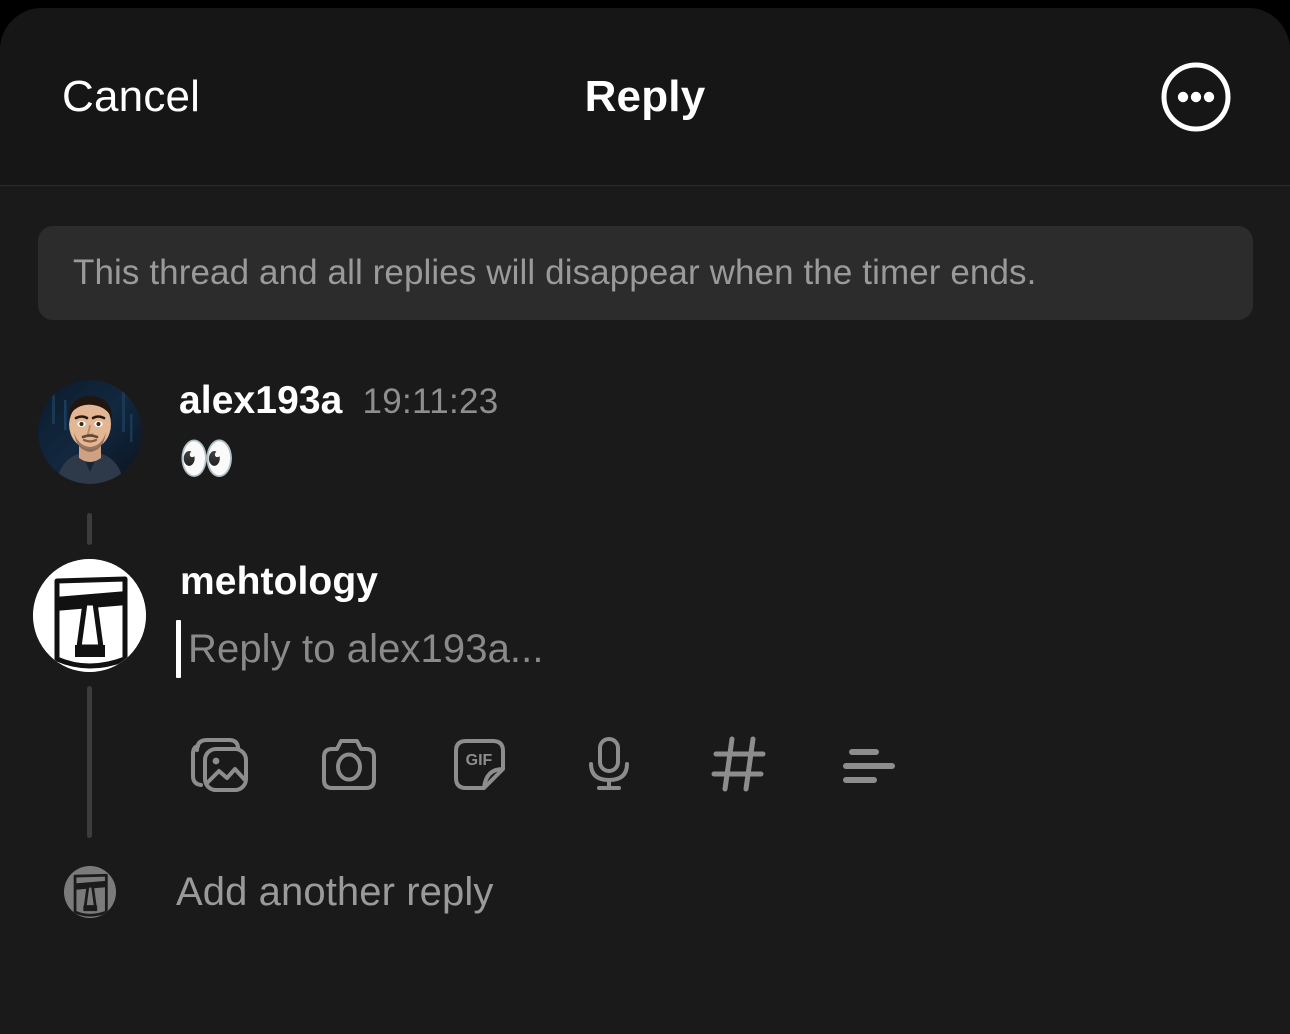 This screenshot has width=1290, height=1034. Describe the element at coordinates (279, 581) in the screenshot. I see `composer-username: mehtology` at that location.